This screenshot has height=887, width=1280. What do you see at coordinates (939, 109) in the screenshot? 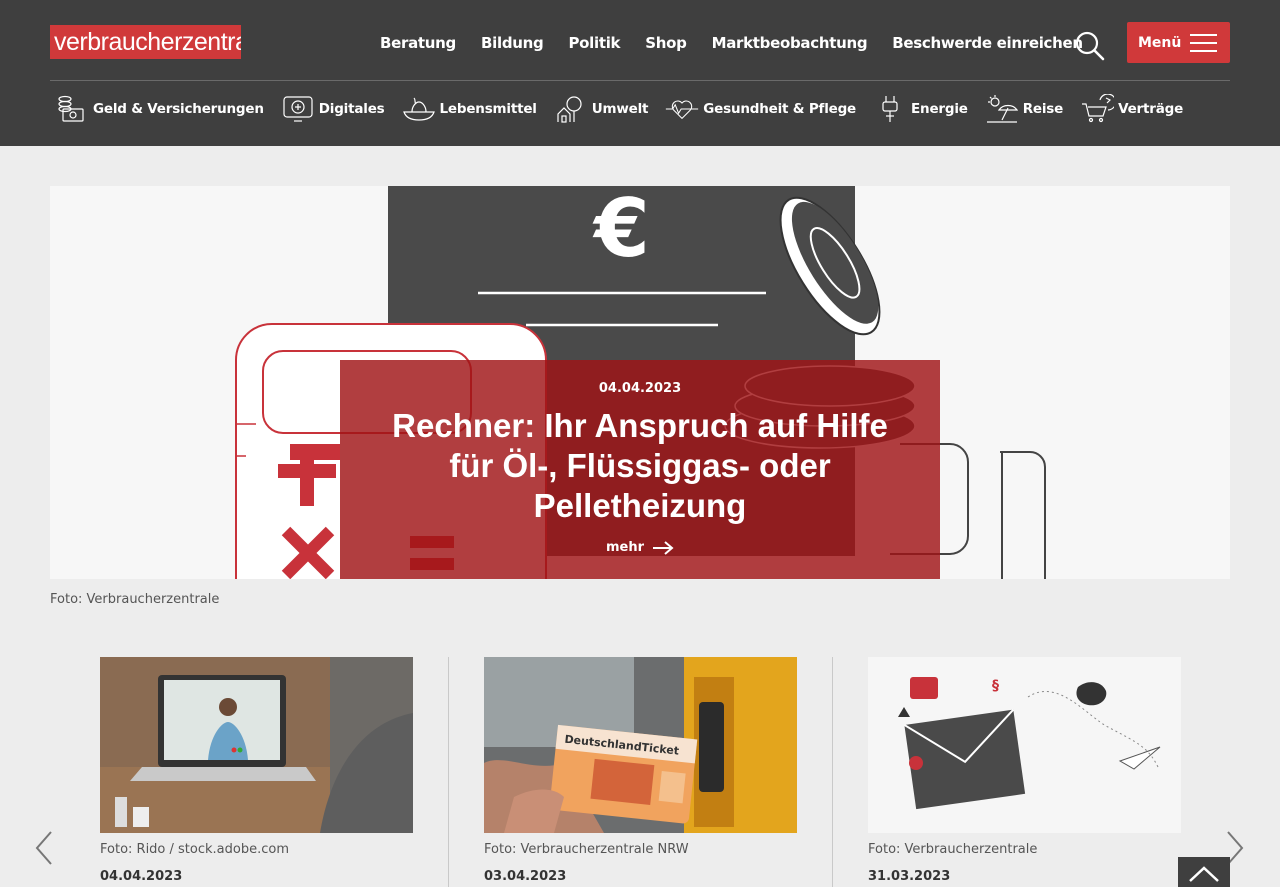
I see `category-label: Energie` at bounding box center [939, 109].